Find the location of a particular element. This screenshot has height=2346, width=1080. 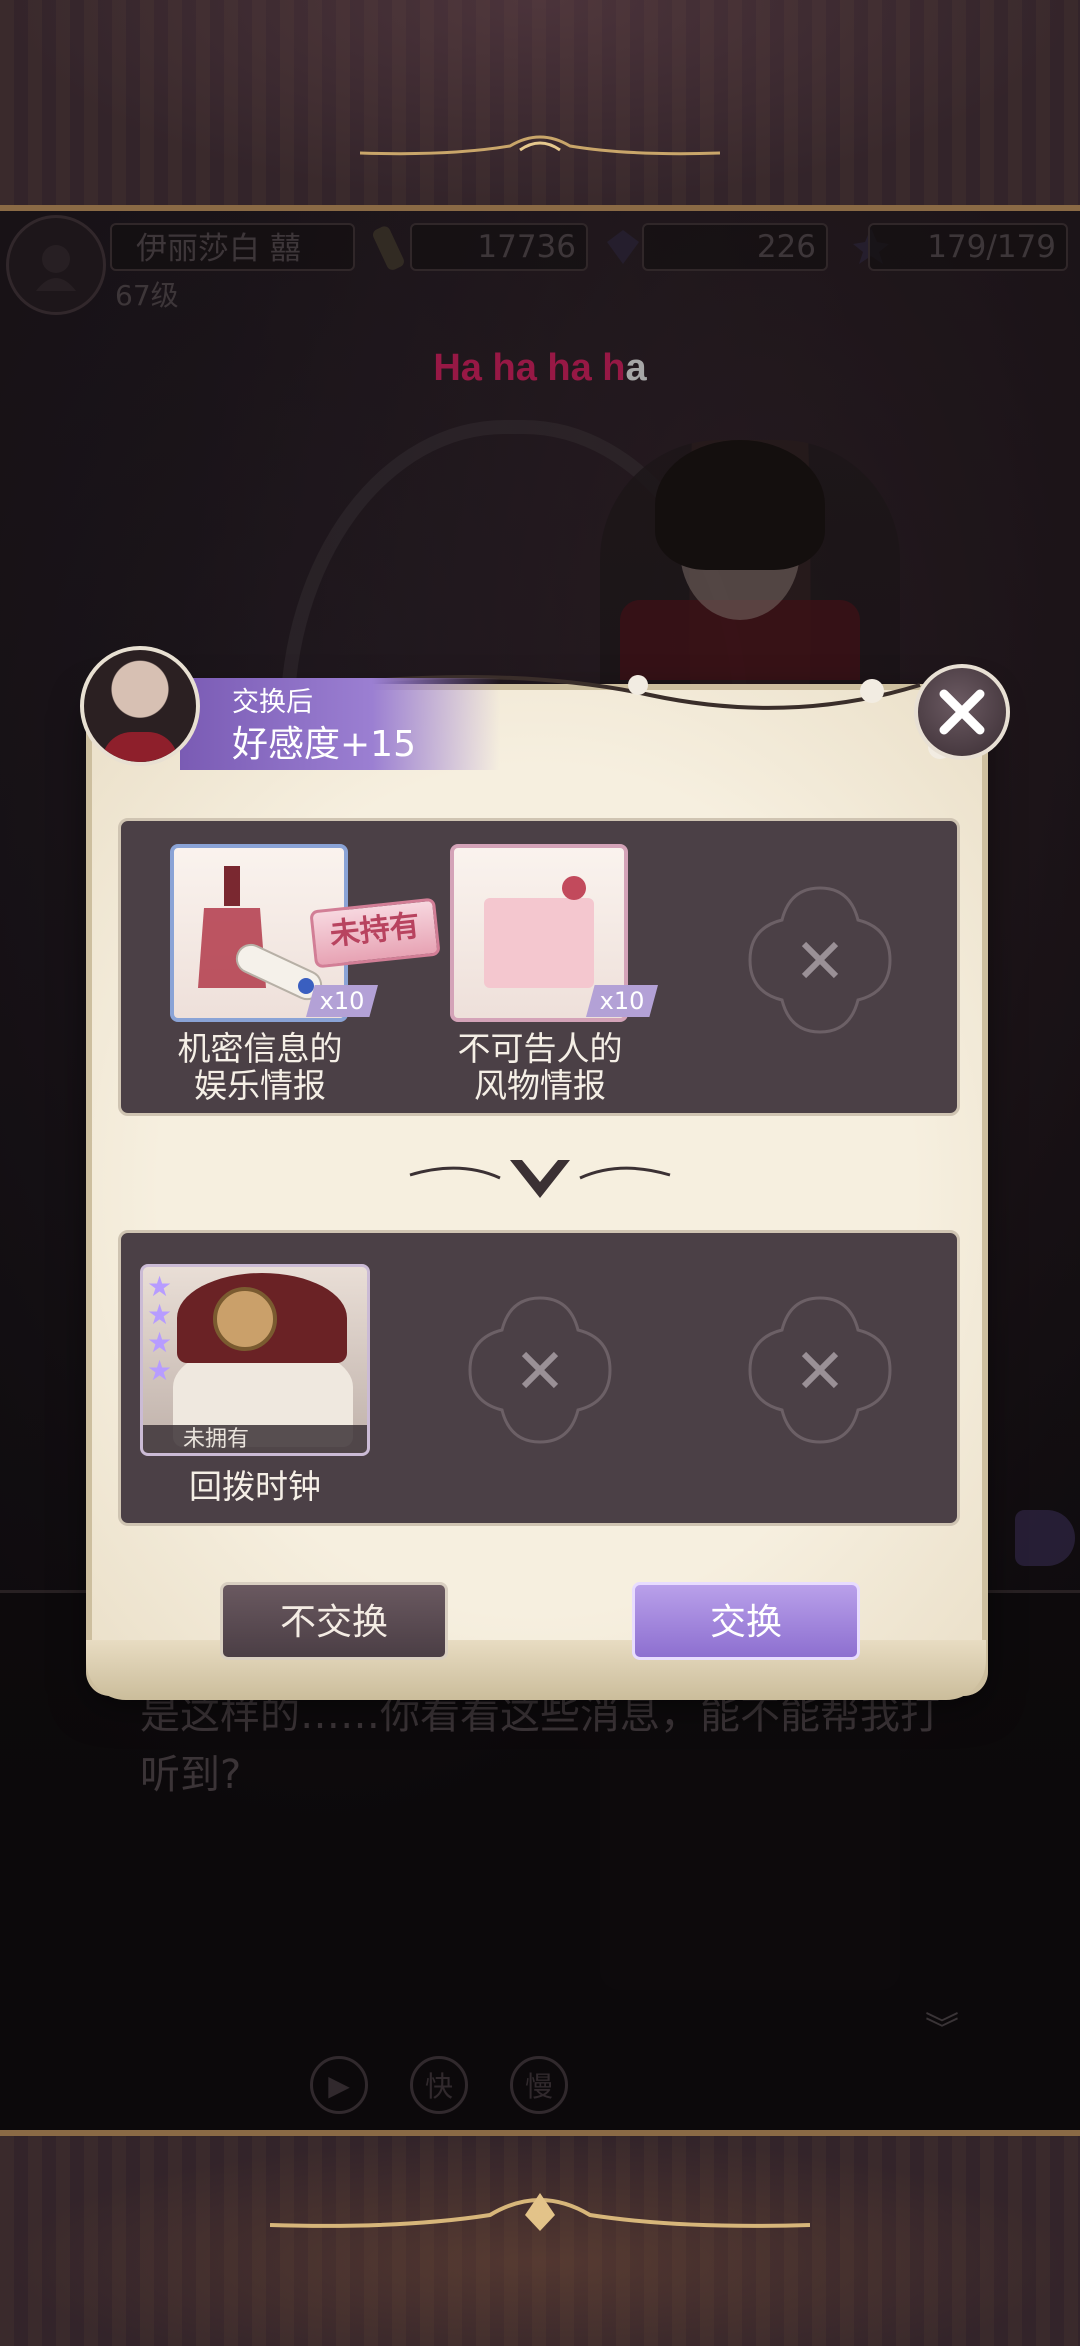

offer-item-2-name-line1: 不可告人的 is located at coordinates (540, 1048).